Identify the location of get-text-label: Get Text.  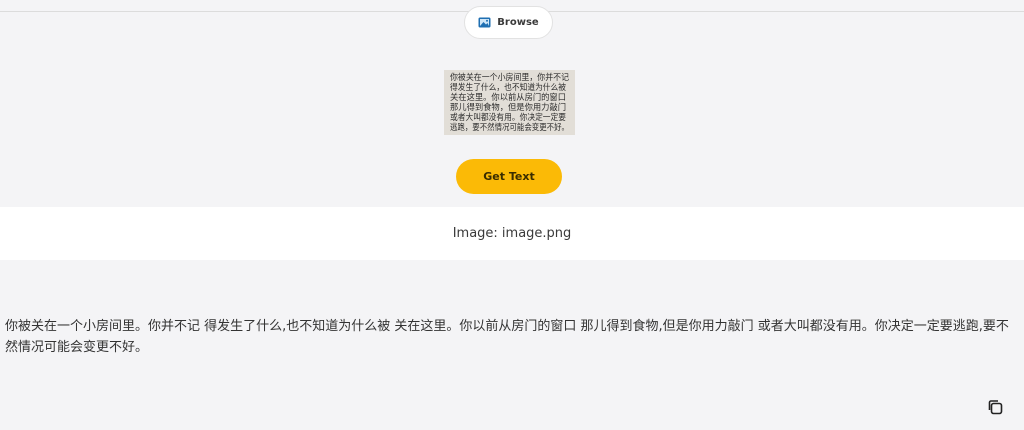
(509, 176).